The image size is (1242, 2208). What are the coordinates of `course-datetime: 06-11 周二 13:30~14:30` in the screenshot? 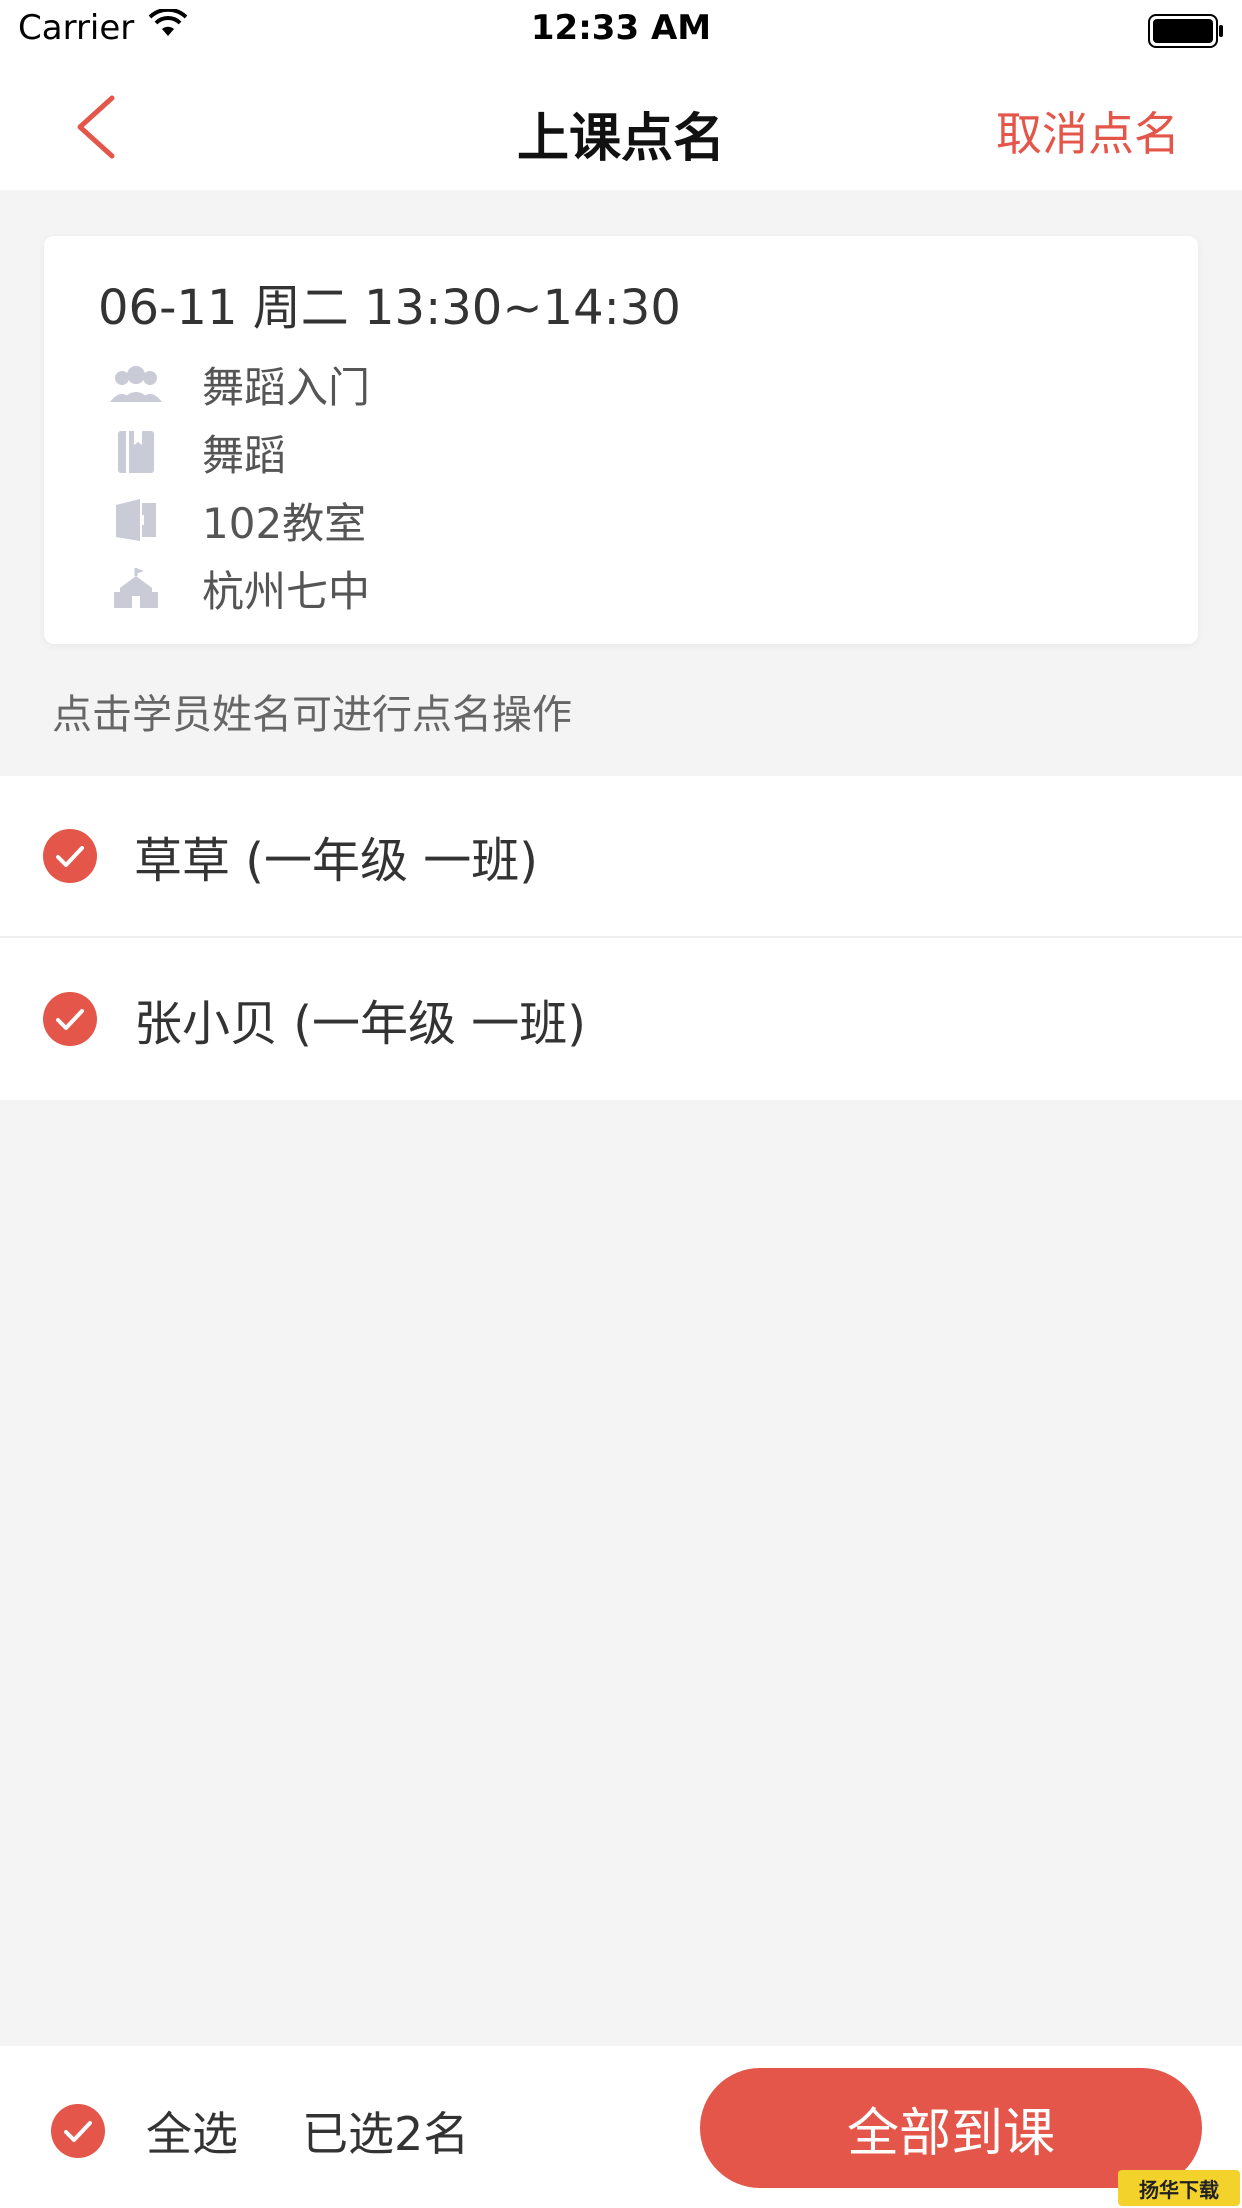 It's located at (389, 308).